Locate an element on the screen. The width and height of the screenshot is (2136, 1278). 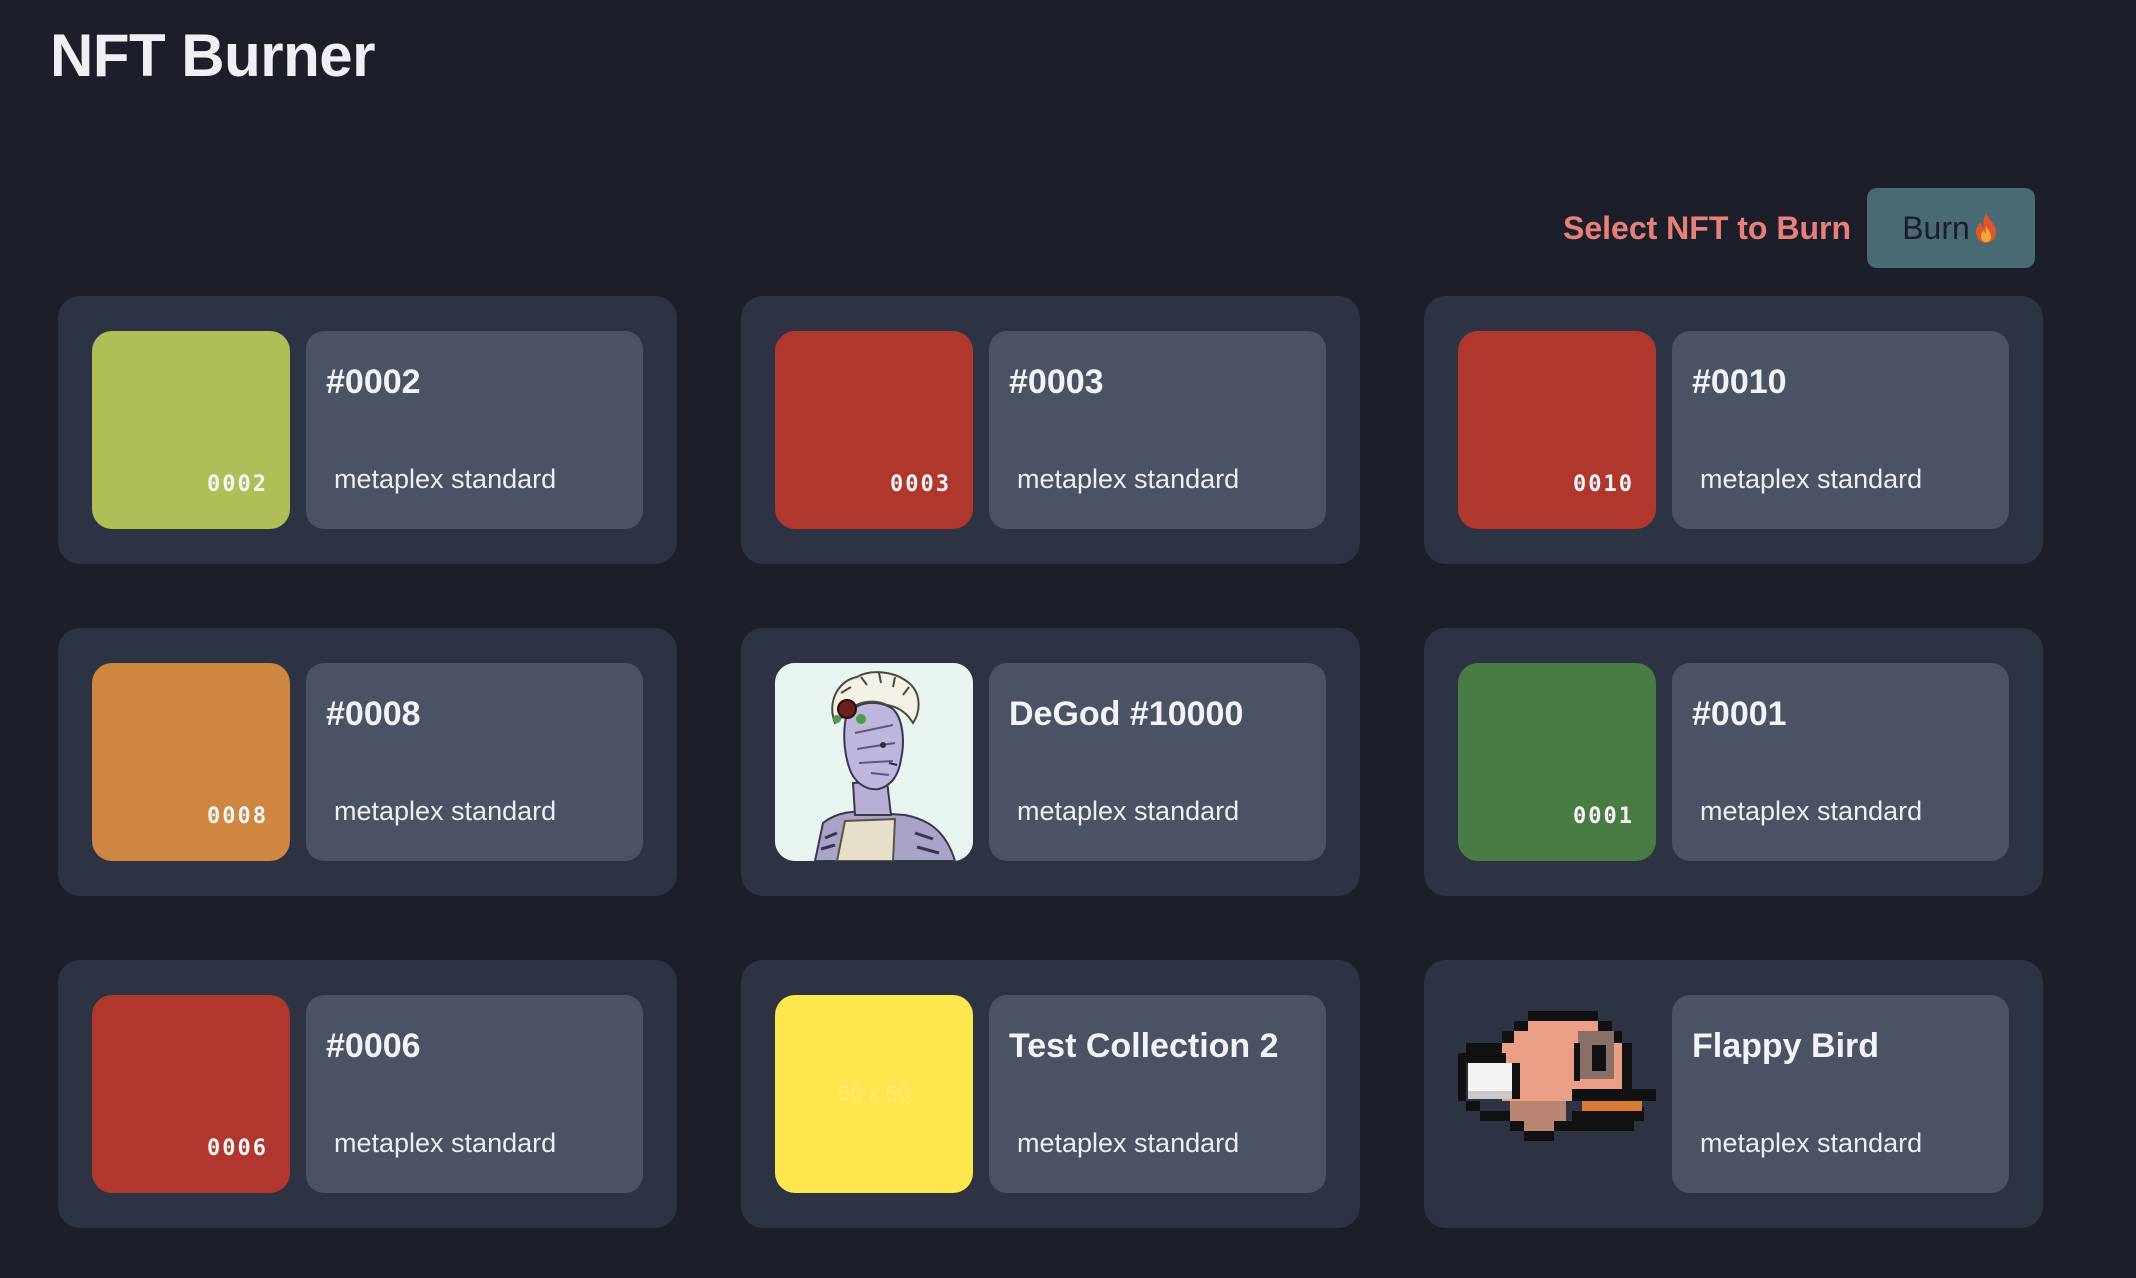
nft-card: 0001 #0001 metaplex standard is located at coordinates (1733, 762).